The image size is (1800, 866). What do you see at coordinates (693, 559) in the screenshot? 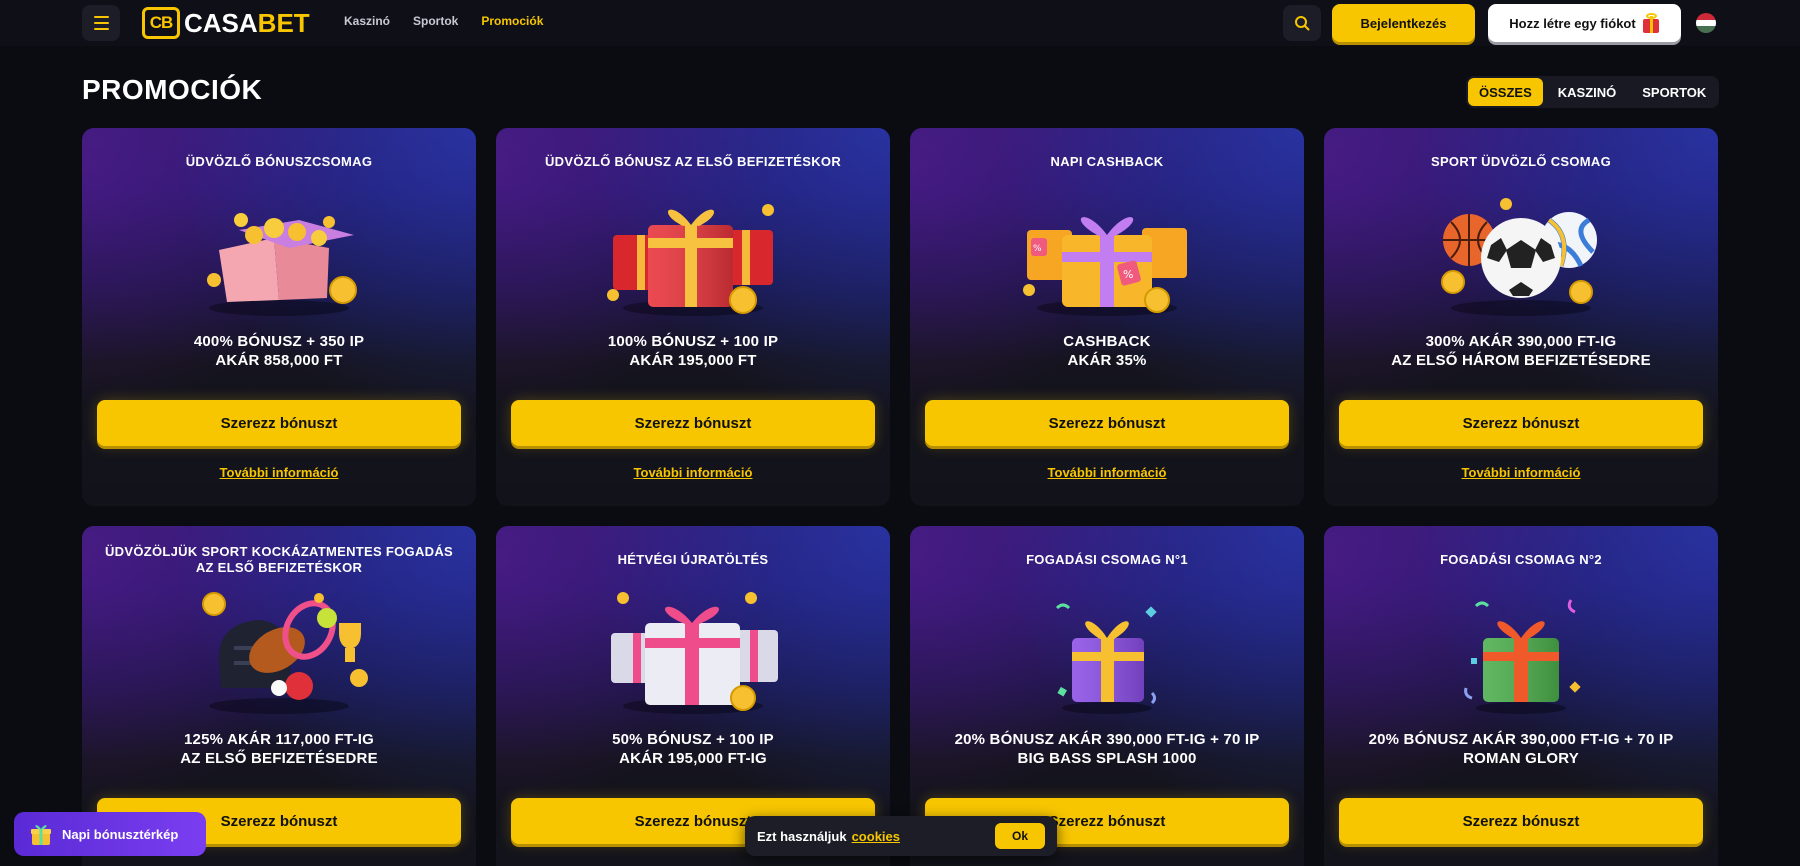
I see `card-title: HÉTVÉGI ÚJRATÖLTÉS` at bounding box center [693, 559].